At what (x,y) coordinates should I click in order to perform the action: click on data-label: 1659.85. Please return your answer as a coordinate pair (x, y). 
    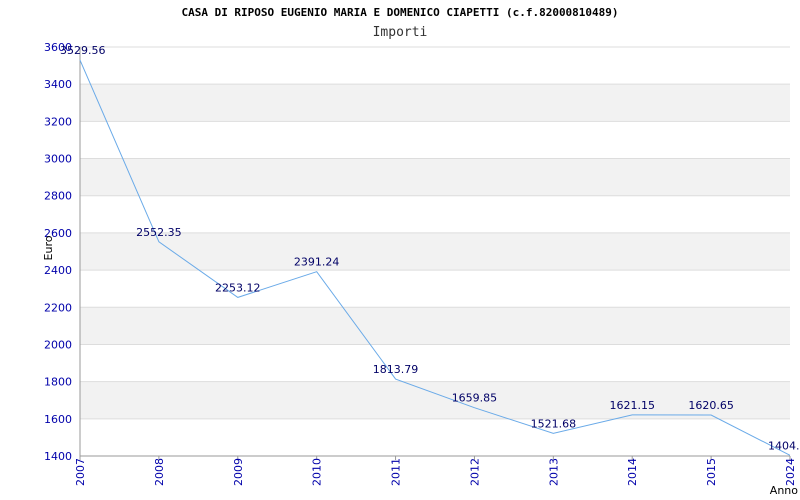
    Looking at the image, I should click on (475, 398).